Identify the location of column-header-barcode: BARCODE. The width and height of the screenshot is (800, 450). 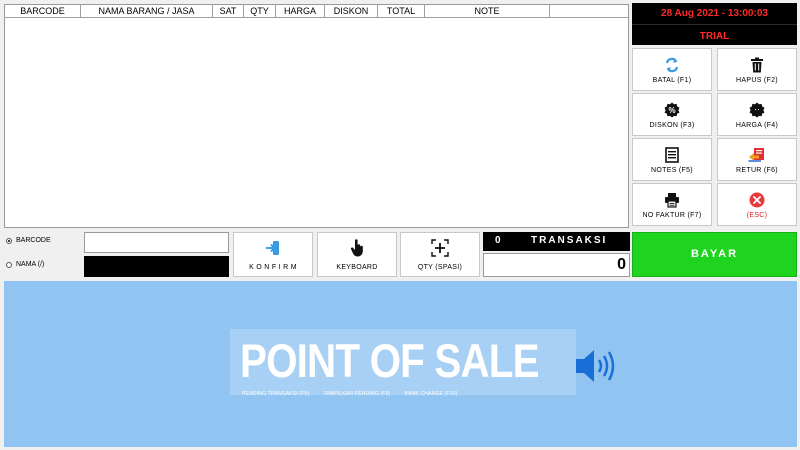
(43, 11).